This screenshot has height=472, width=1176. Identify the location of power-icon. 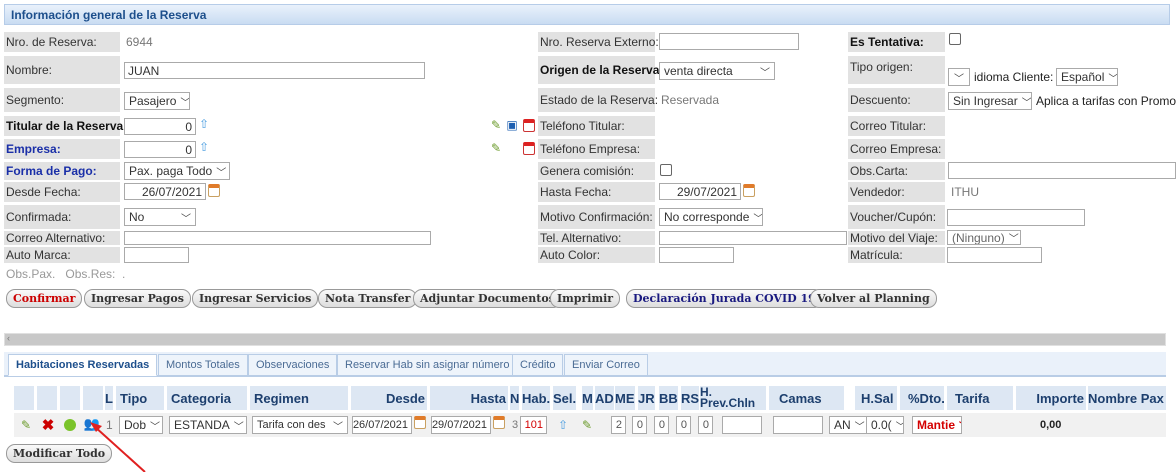
(70, 425).